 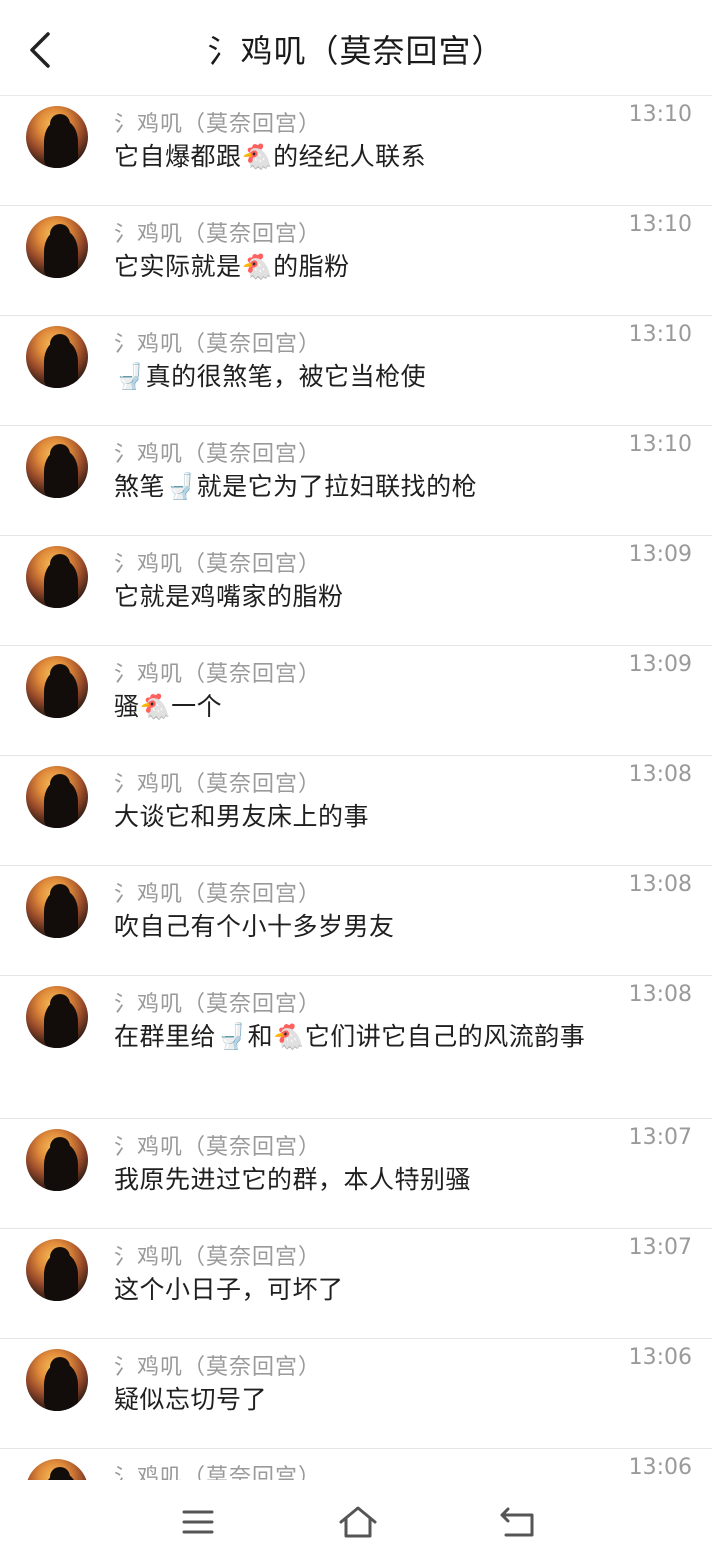 I want to click on home-button, so click(x=358, y=1522).